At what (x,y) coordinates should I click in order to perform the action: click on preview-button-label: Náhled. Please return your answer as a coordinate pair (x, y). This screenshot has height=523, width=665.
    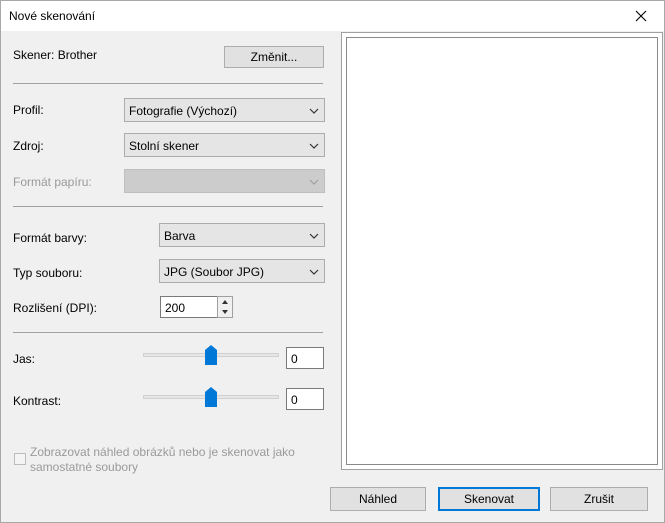
    Looking at the image, I should click on (378, 499).